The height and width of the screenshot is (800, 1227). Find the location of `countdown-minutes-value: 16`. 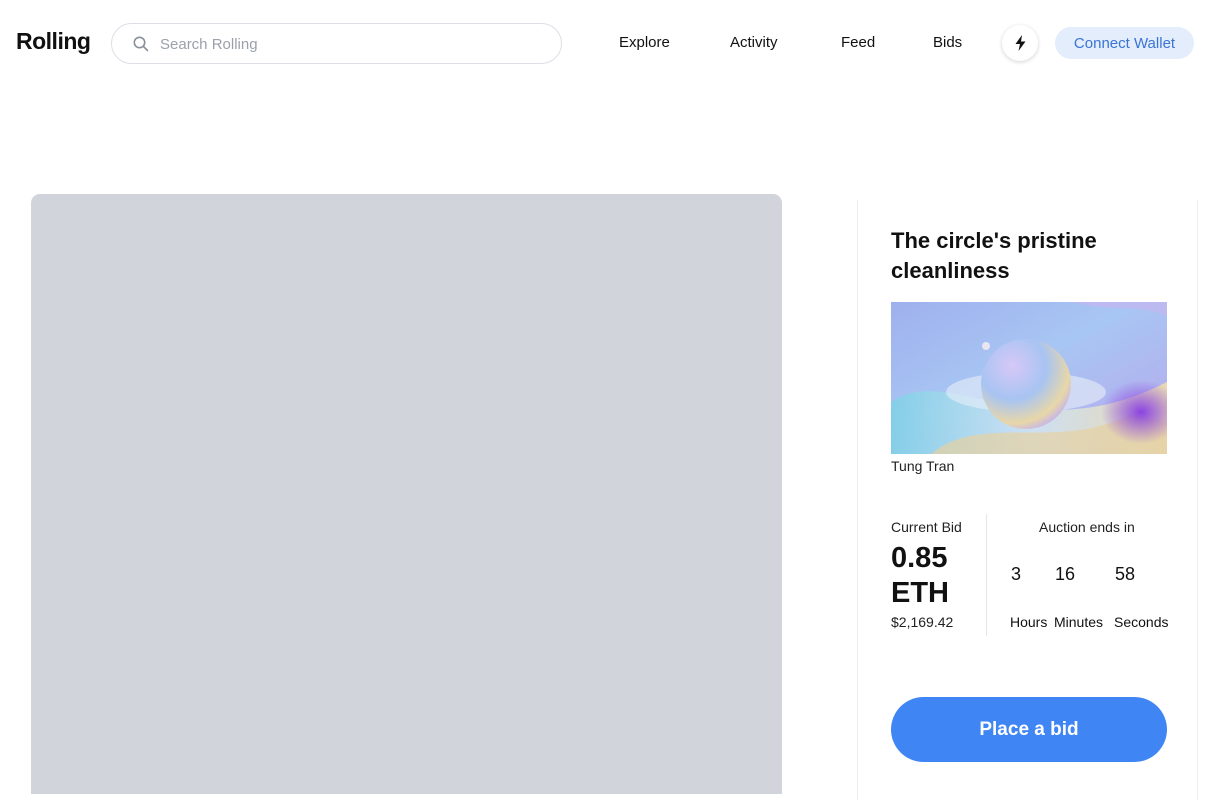

countdown-minutes-value: 16 is located at coordinates (1065, 574).